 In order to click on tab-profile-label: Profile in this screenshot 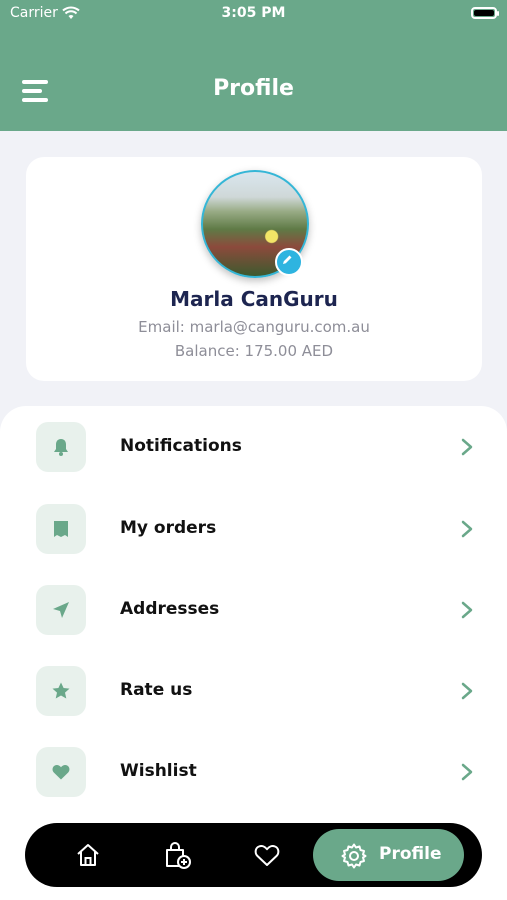, I will do `click(410, 854)`.